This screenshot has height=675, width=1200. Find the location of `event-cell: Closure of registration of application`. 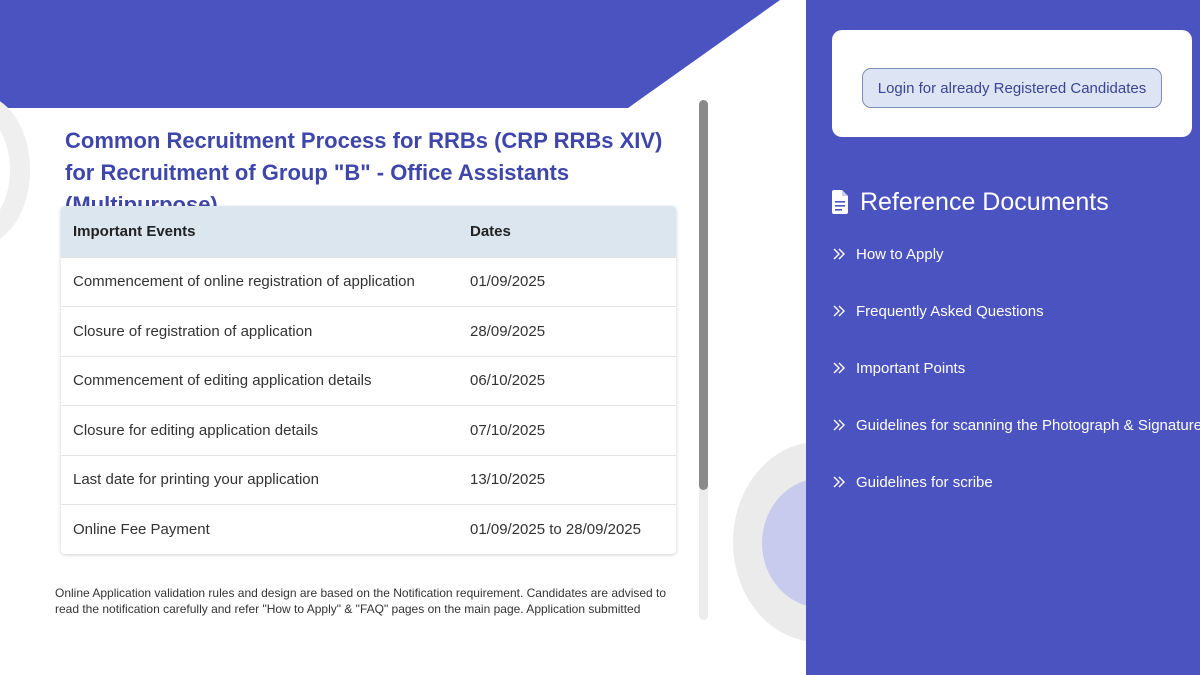

event-cell: Closure of registration of application is located at coordinates (259, 331).